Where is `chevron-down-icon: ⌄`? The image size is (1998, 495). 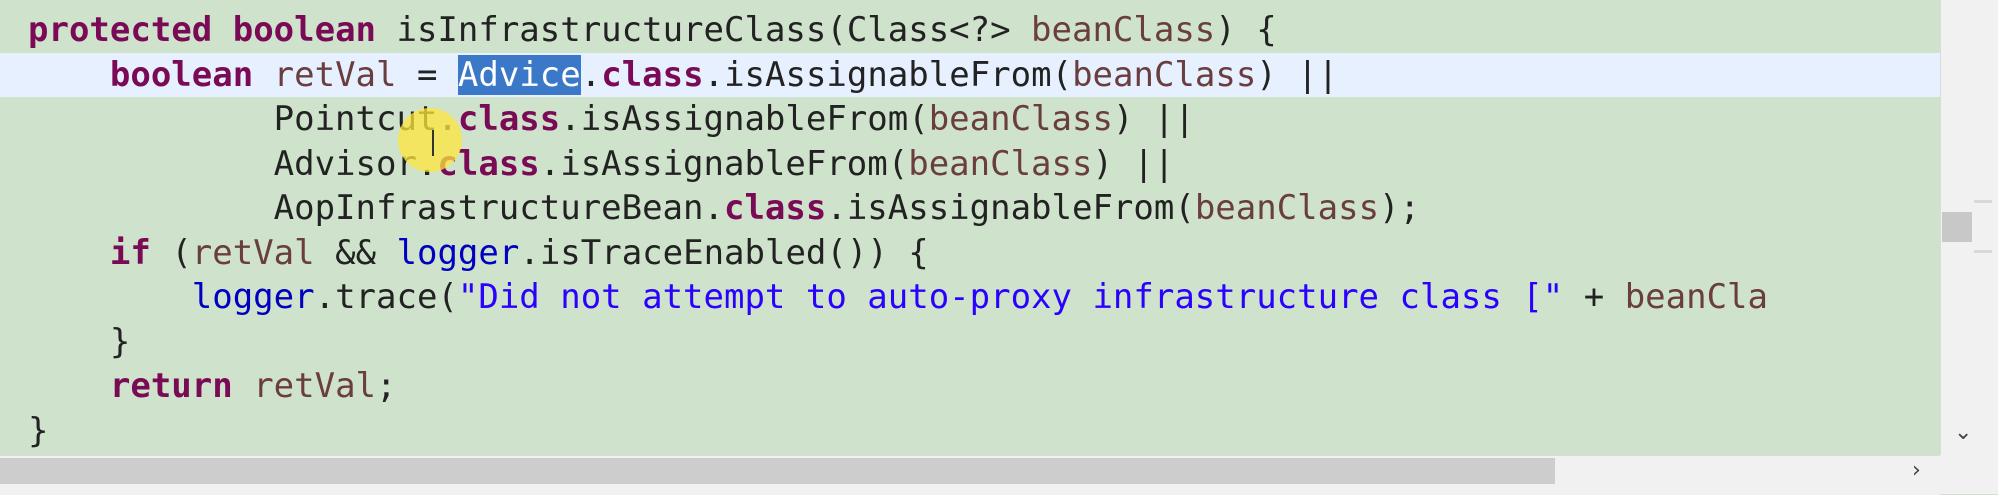
chevron-down-icon: ⌄ is located at coordinates (1963, 432).